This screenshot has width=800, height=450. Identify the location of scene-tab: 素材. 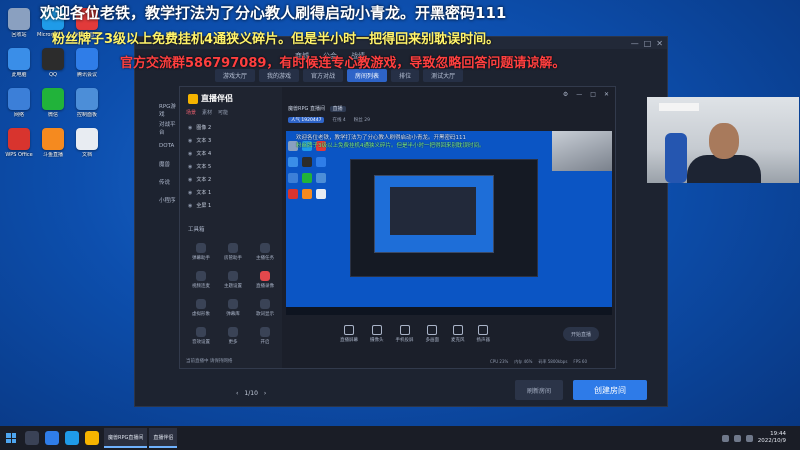
(207, 112).